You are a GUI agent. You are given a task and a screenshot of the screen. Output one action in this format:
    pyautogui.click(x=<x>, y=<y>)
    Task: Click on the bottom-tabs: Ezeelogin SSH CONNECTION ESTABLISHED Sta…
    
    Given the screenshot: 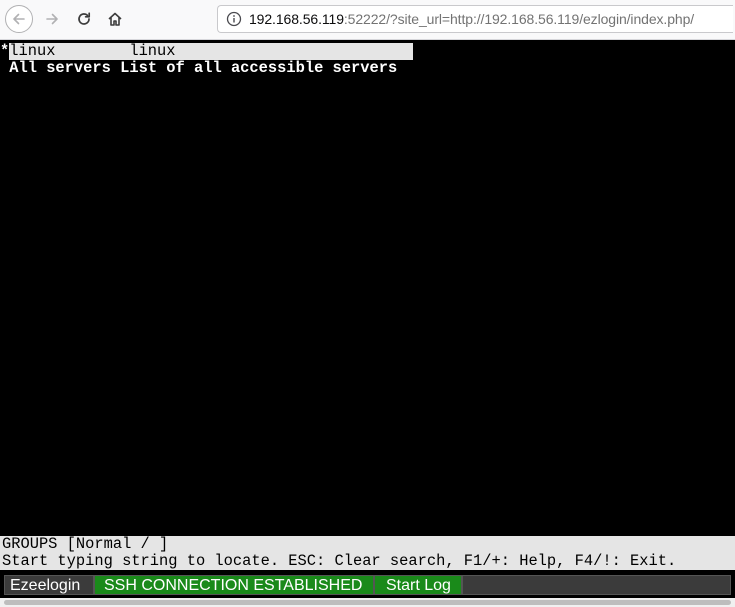 What is the action you would take?
    pyautogui.click(x=367, y=585)
    